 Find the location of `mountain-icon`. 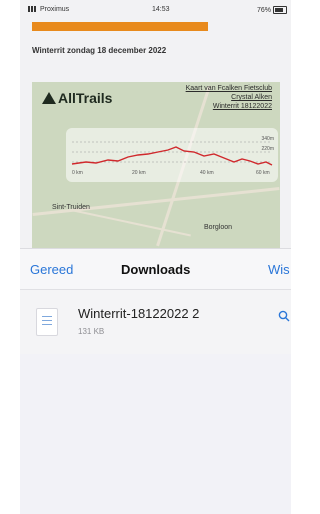

mountain-icon is located at coordinates (49, 98).